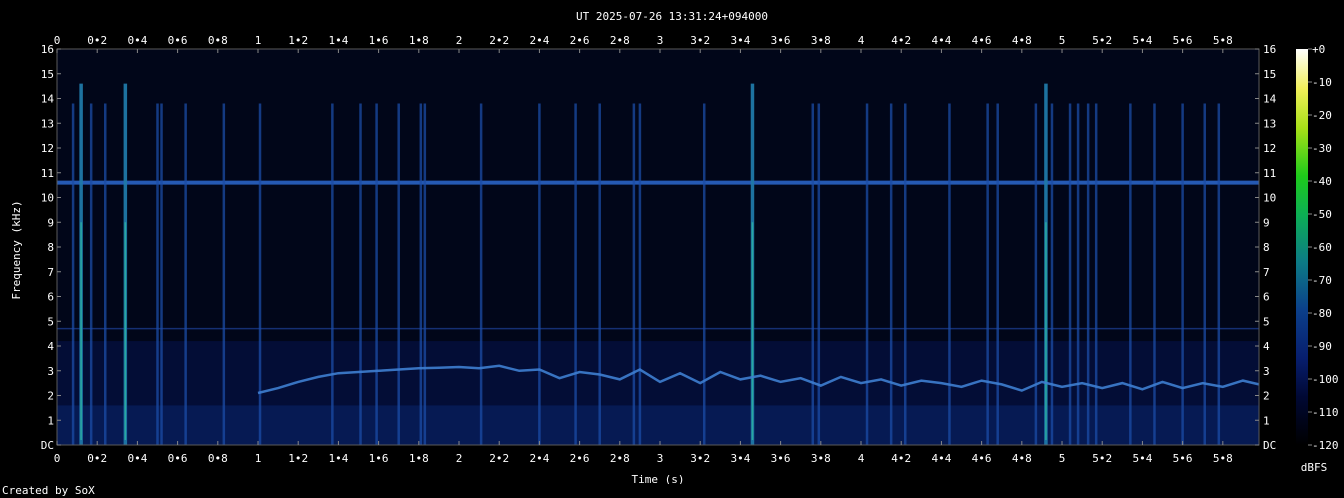 This screenshot has width=1344, height=498. Describe the element at coordinates (137, 40) in the screenshot. I see `x-tick-label-top: 0•4` at that location.